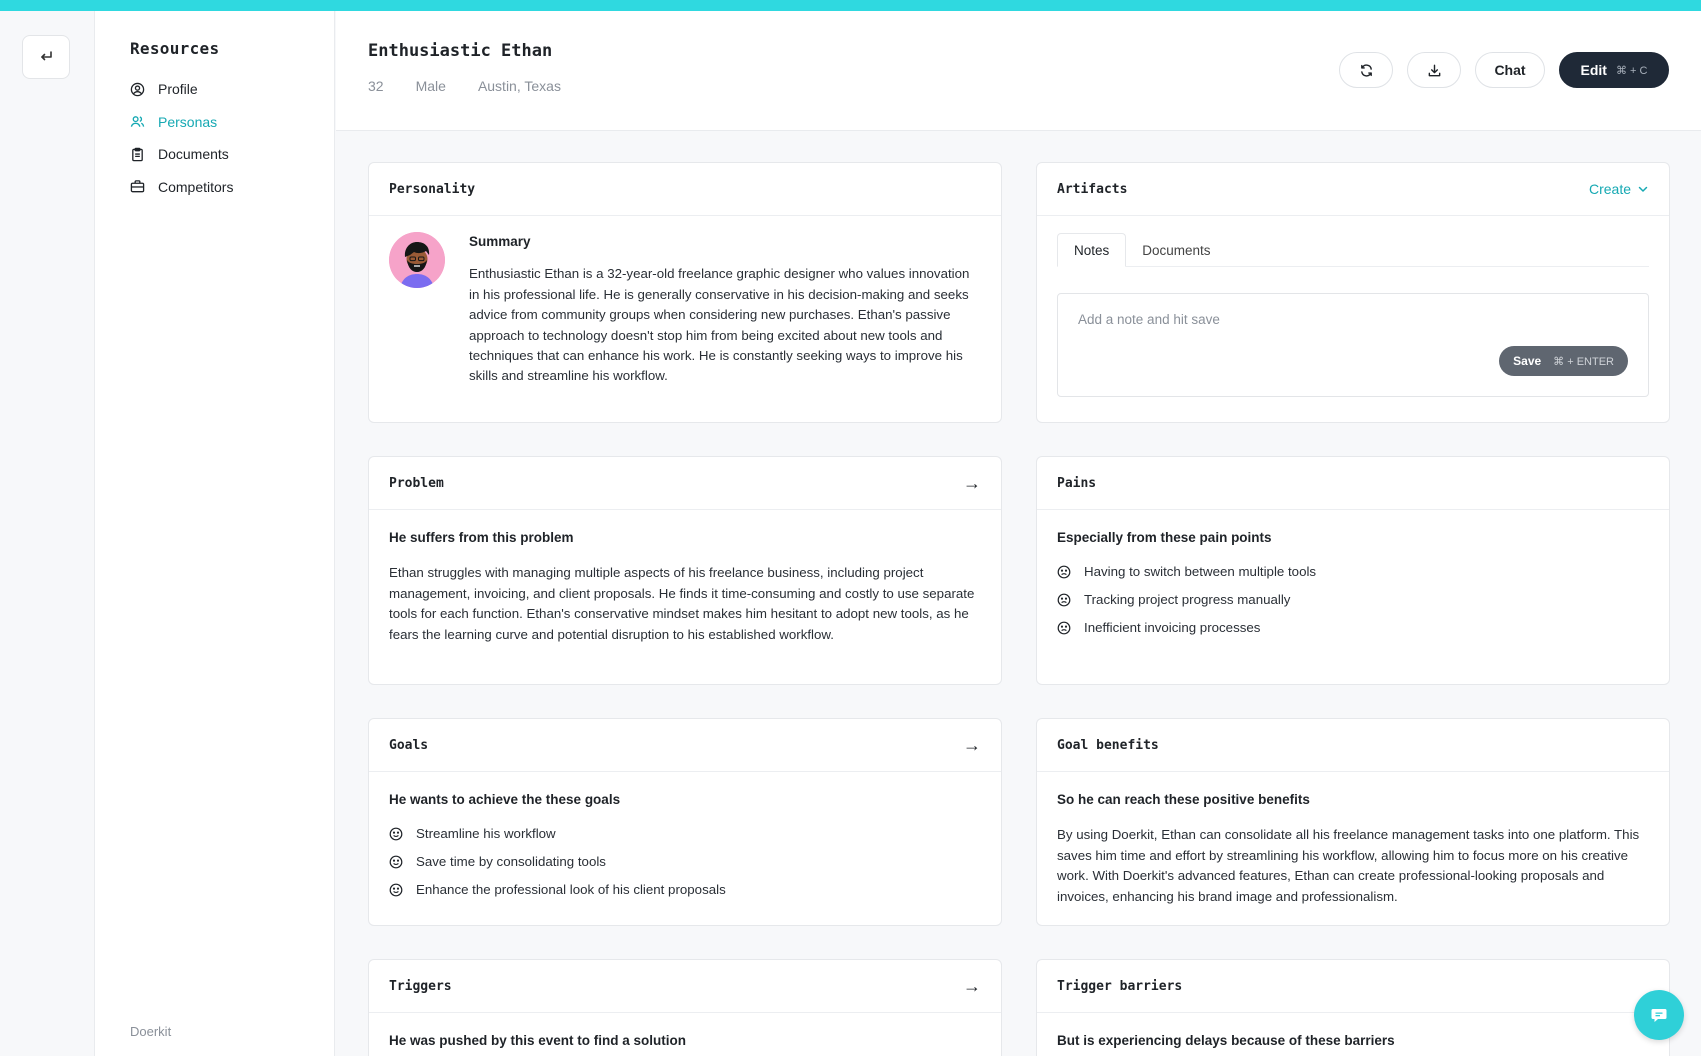 This screenshot has width=1701, height=1056. Describe the element at coordinates (505, 799) in the screenshot. I see `card-subtitle: He wants to achieve the these goals` at that location.